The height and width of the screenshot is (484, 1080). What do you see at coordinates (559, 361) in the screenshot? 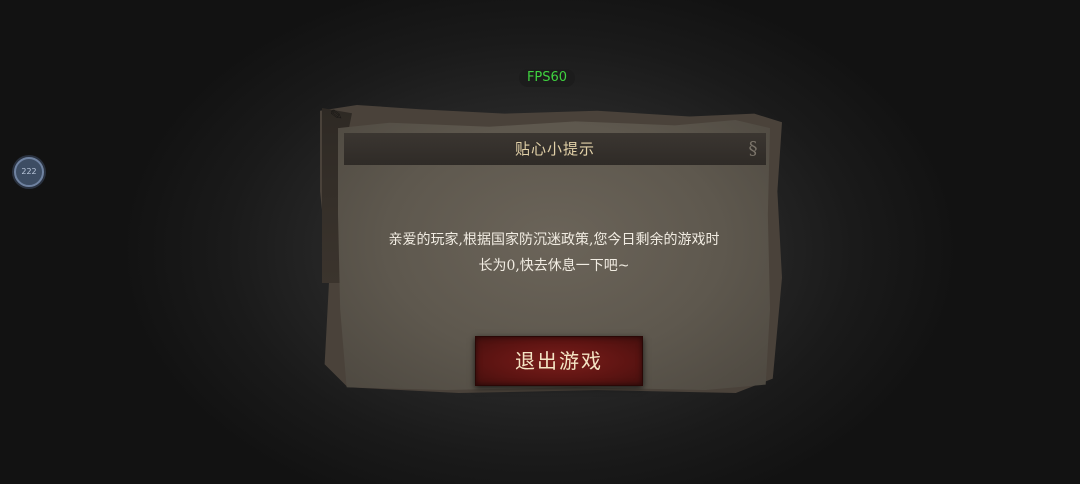
I see `exit-game-button: 退出游戏` at bounding box center [559, 361].